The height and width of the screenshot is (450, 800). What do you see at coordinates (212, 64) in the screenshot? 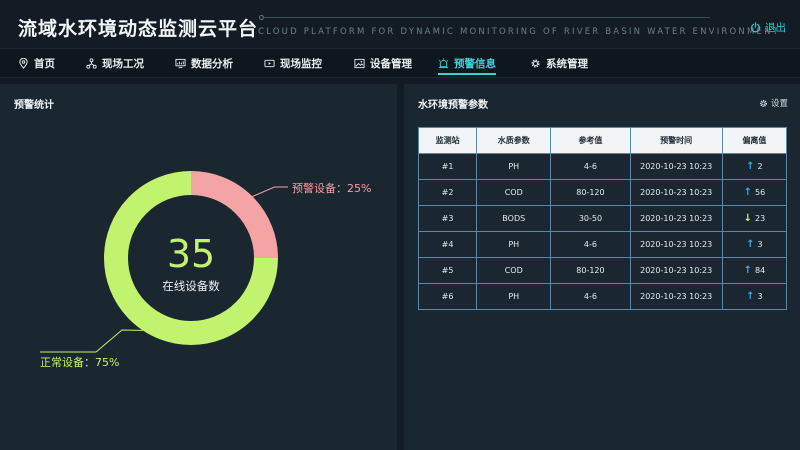
I see `nav-item-label: 数据分析` at bounding box center [212, 64].